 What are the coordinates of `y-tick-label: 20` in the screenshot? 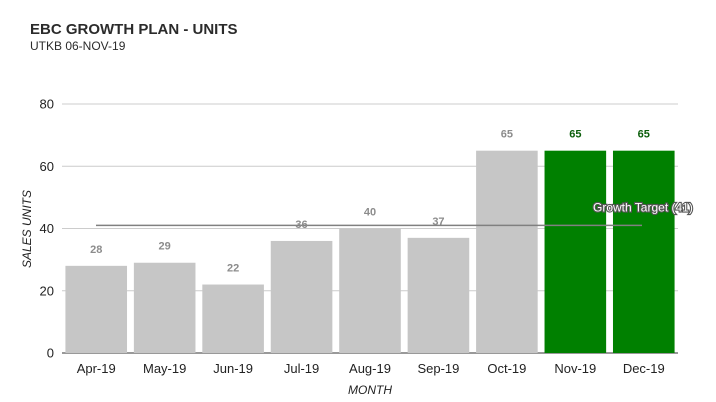 It's located at (47, 290).